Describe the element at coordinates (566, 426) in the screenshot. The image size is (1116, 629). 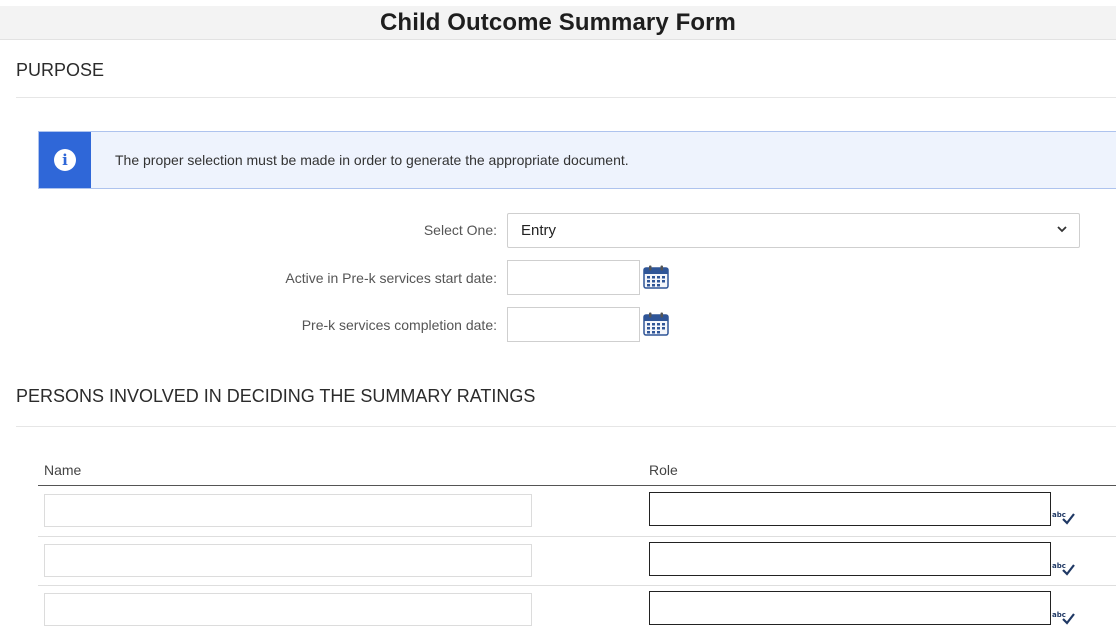
I see `persons-divider` at that location.